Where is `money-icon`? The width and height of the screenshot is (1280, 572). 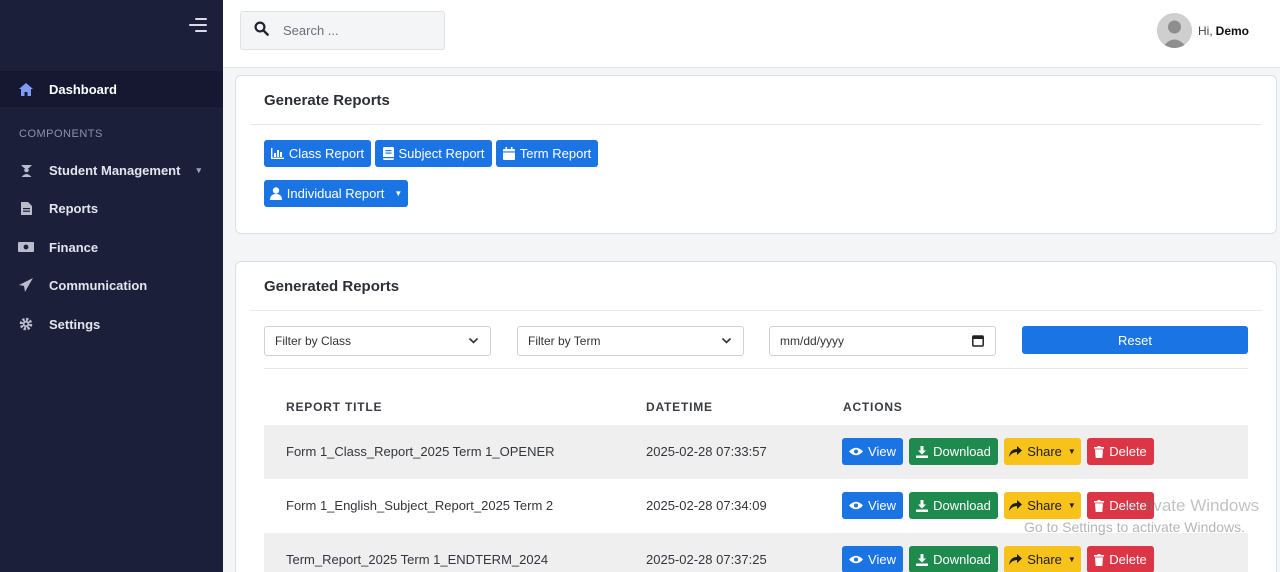
money-icon is located at coordinates (26, 247).